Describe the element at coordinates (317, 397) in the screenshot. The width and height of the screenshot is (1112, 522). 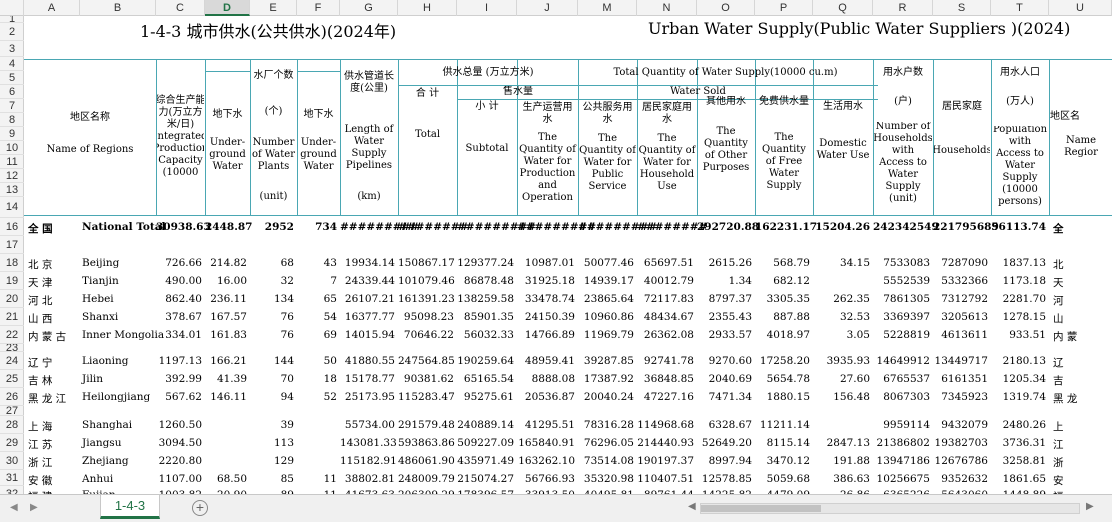
I see `cell-f: 52` at that location.